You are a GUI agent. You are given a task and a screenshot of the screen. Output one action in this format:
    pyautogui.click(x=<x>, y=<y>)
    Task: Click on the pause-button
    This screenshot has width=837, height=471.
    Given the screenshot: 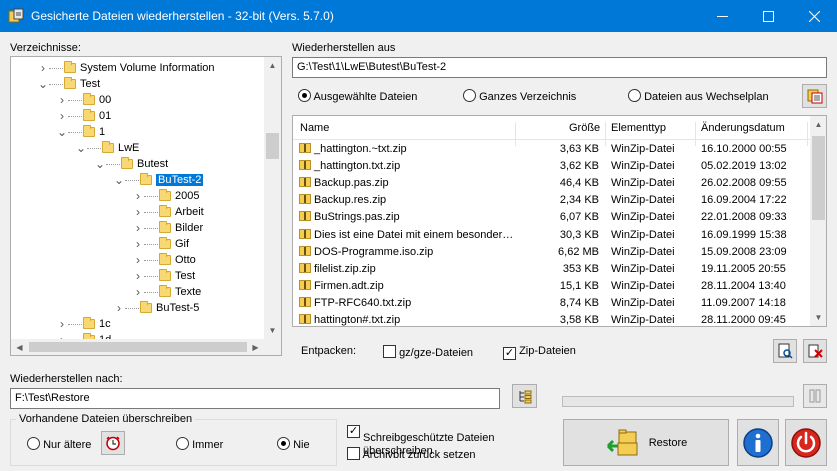 What is the action you would take?
    pyautogui.click(x=815, y=396)
    